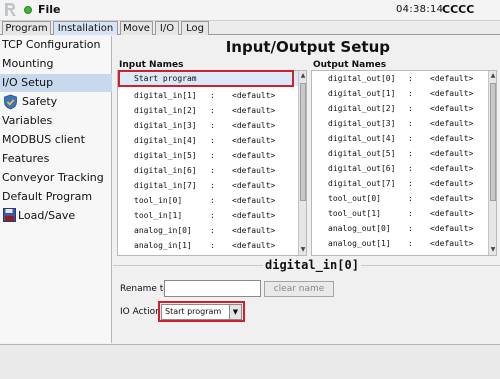 This screenshot has width=500, height=379. Describe the element at coordinates (167, 28) in the screenshot. I see `tab-io: I/O` at that location.